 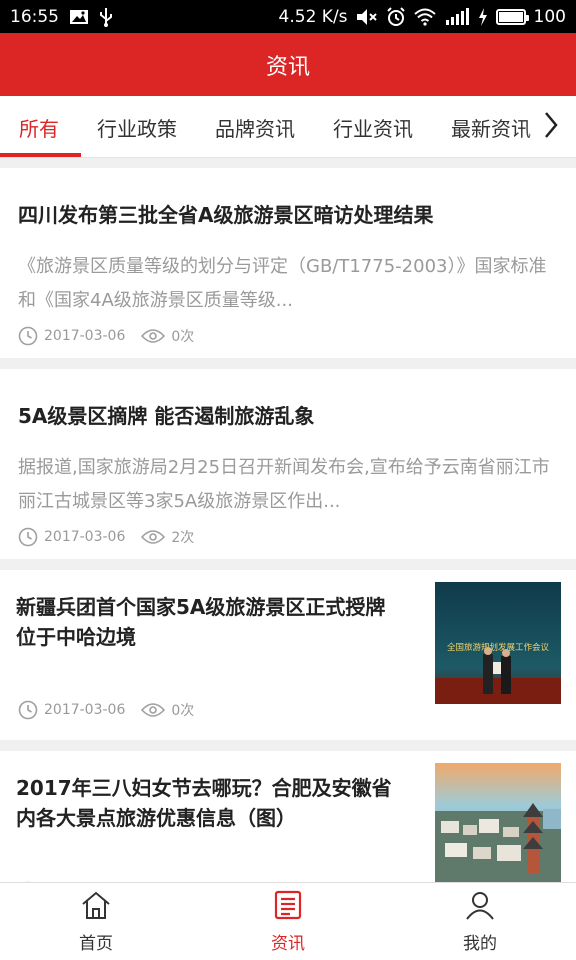 What do you see at coordinates (106, 17) in the screenshot?
I see `usb-icon` at bounding box center [106, 17].